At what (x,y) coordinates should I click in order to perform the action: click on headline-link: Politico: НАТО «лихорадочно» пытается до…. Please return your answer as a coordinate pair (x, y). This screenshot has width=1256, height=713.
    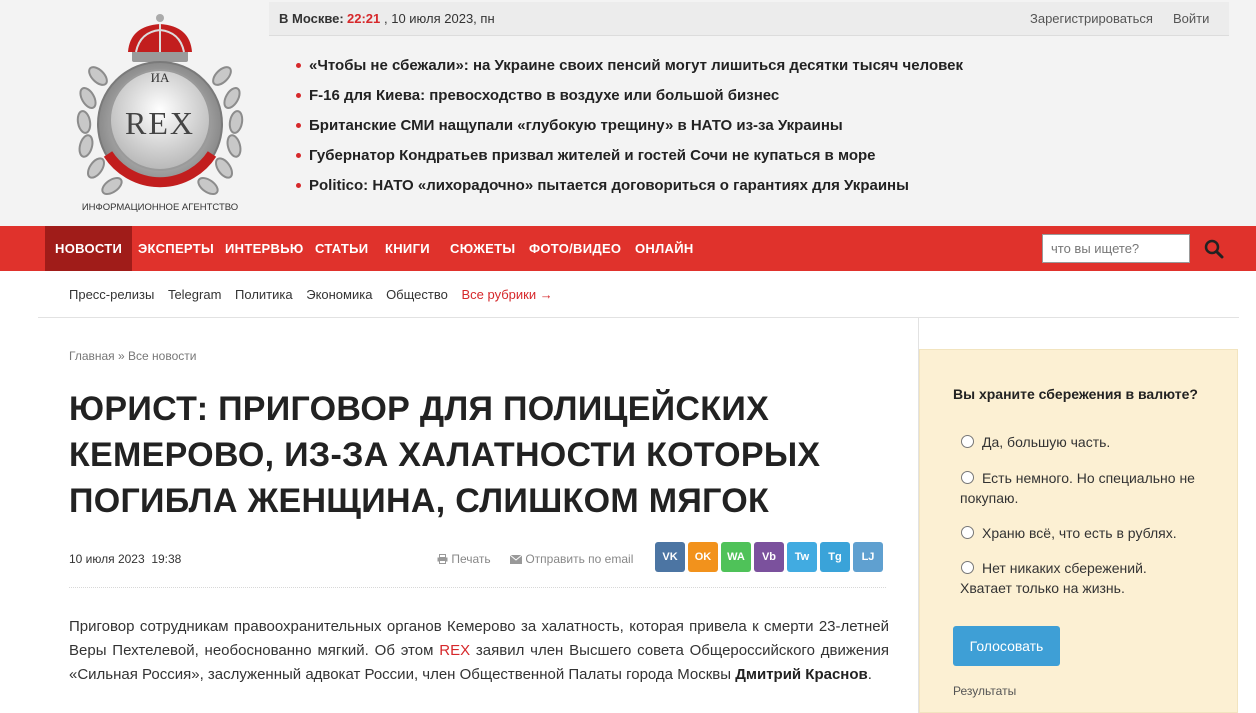
    Looking at the image, I should click on (629, 190).